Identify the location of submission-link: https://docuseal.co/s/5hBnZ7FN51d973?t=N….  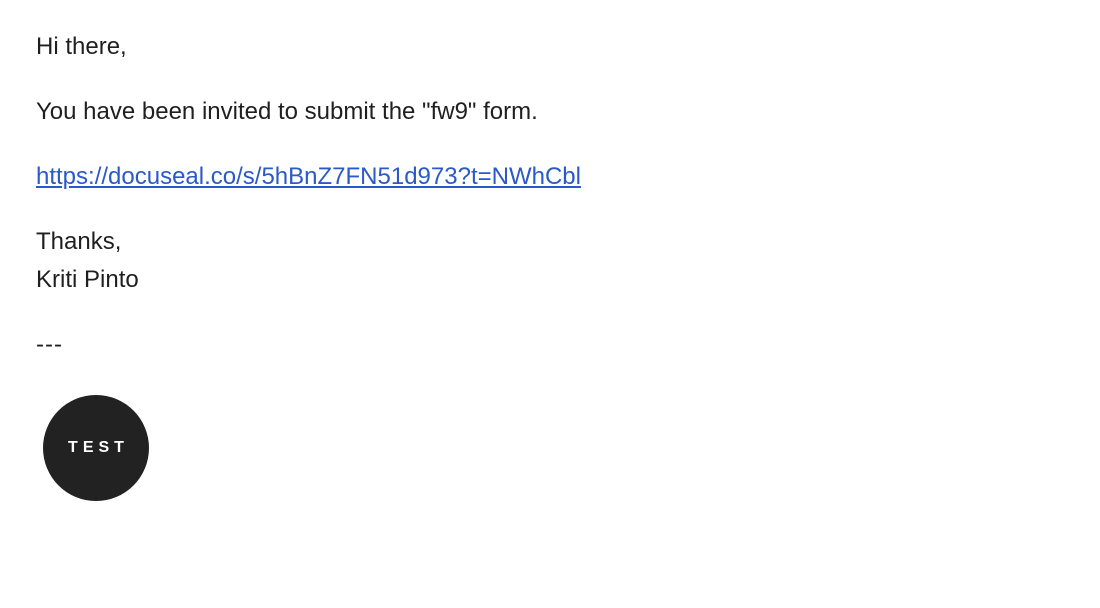
(308, 176).